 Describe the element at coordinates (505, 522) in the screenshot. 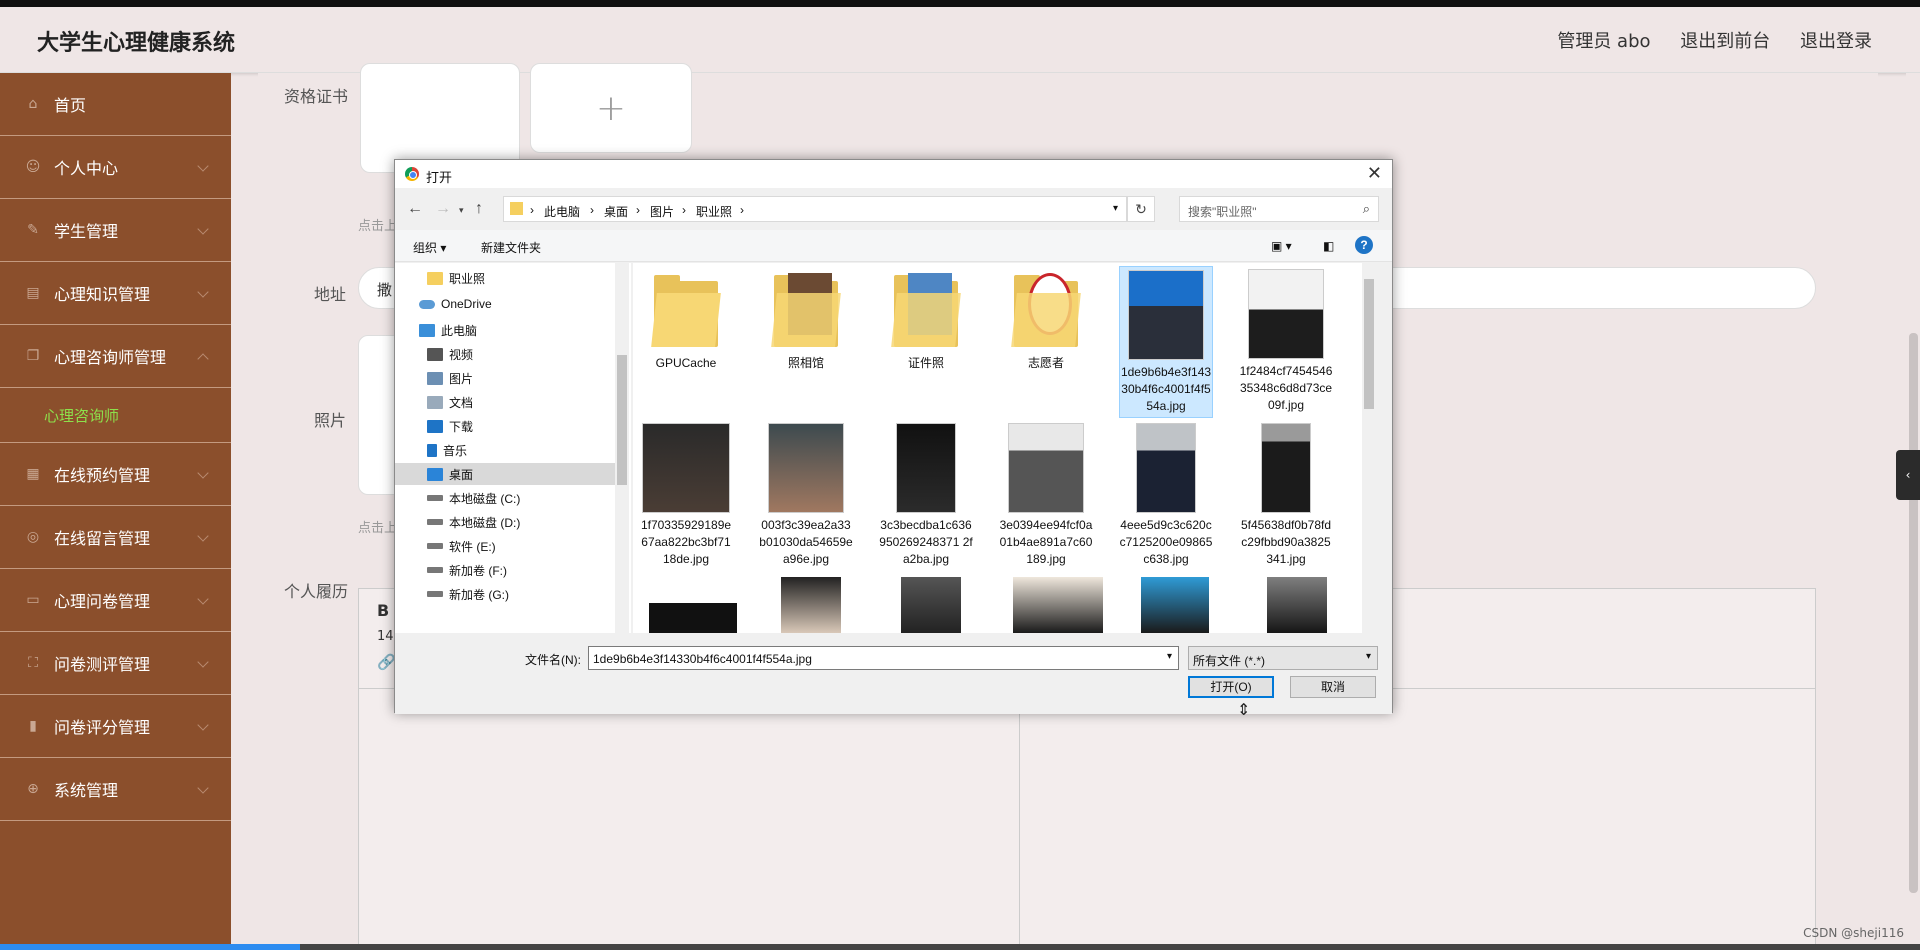

I see `nav-item-drive-d: 本地磁盘 (D:)` at that location.